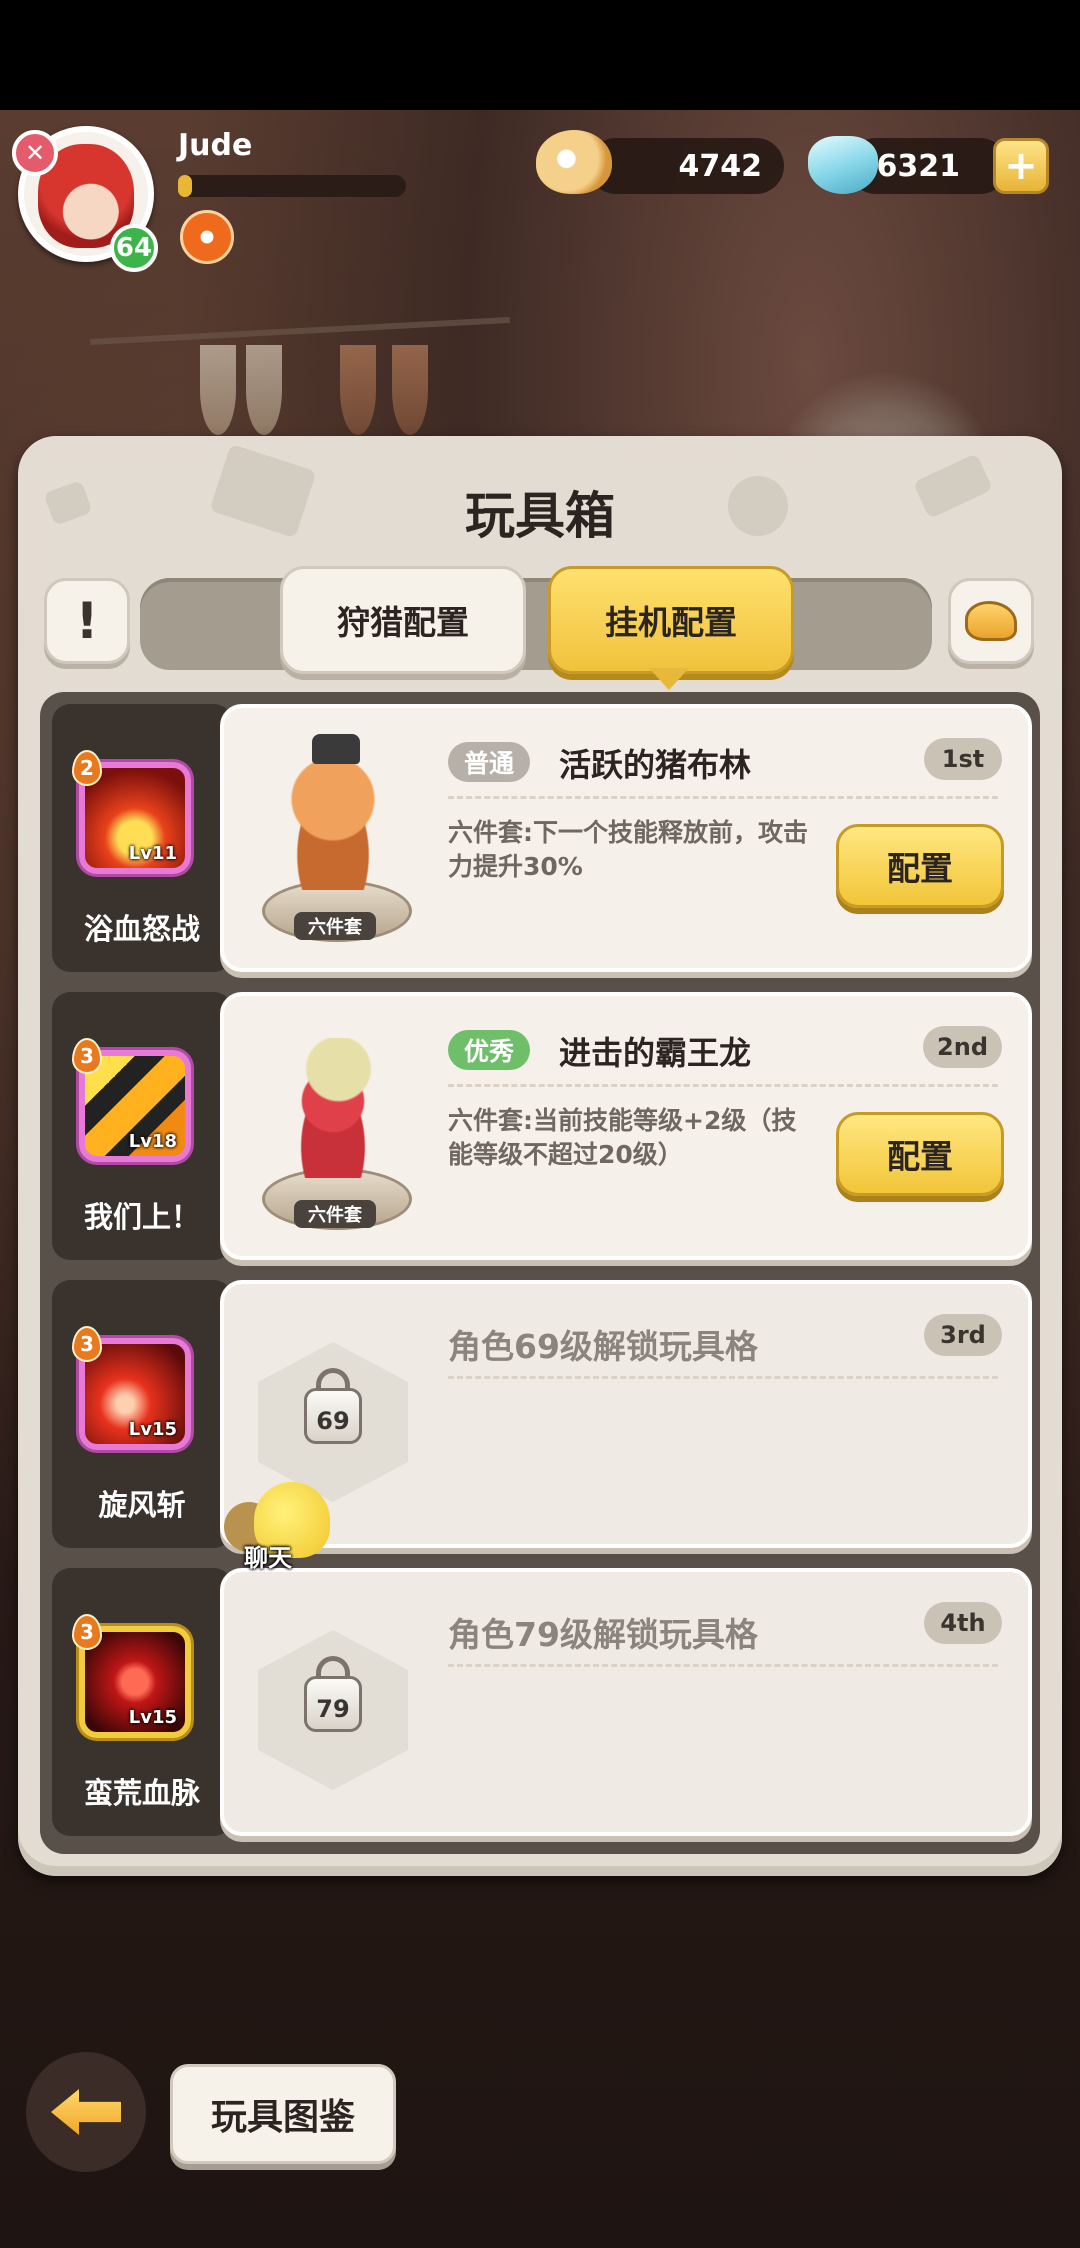 This screenshot has width=1080, height=2248. What do you see at coordinates (142, 1505) in the screenshot?
I see `skill-name: 旋风斩` at bounding box center [142, 1505].